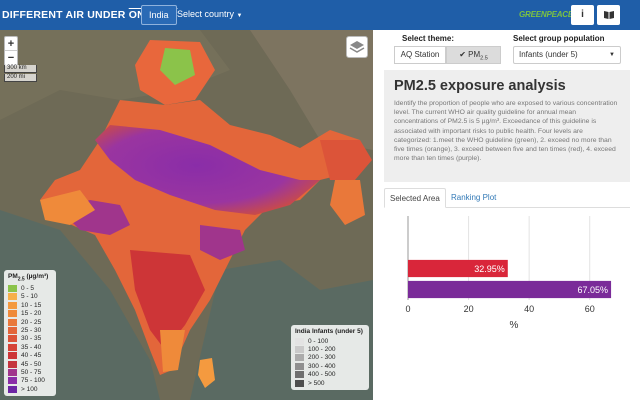 Image resolution: width=640 pixels, height=400 pixels. I want to click on population-legend-item: 200 - 300, so click(330, 358).